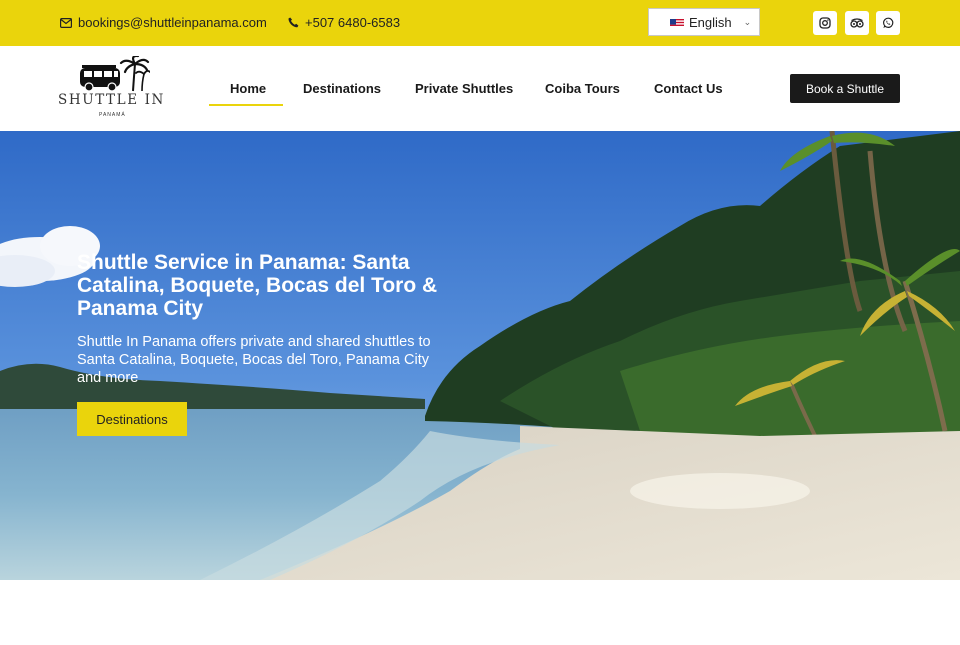 This screenshot has height=645, width=960. Describe the element at coordinates (888, 23) in the screenshot. I see `whatsapp-icon` at that location.